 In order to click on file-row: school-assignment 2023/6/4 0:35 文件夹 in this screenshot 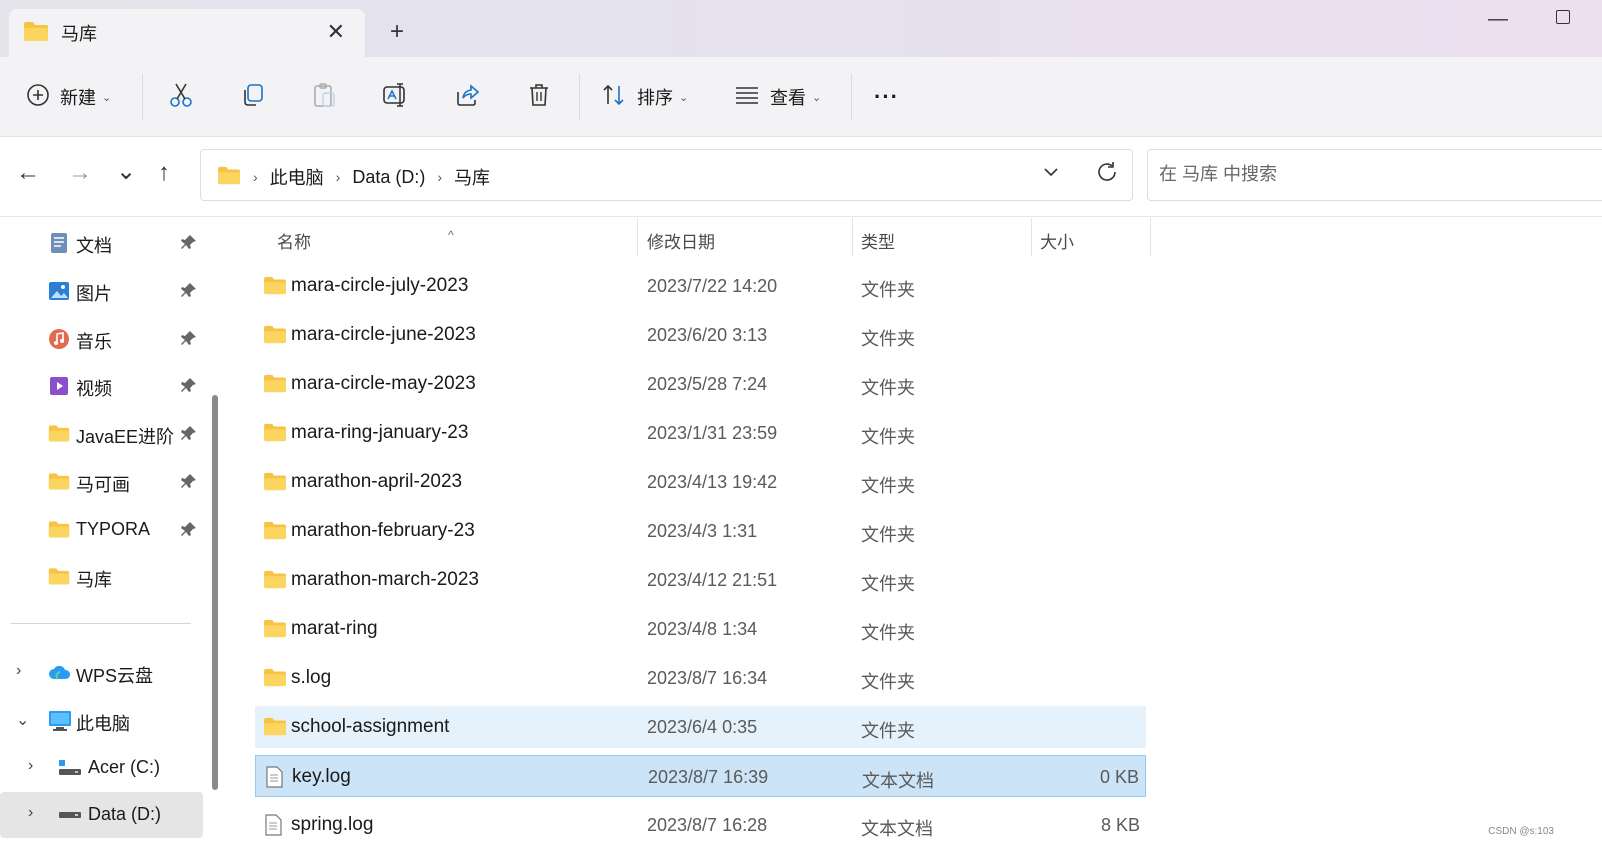, I will do `click(700, 727)`.